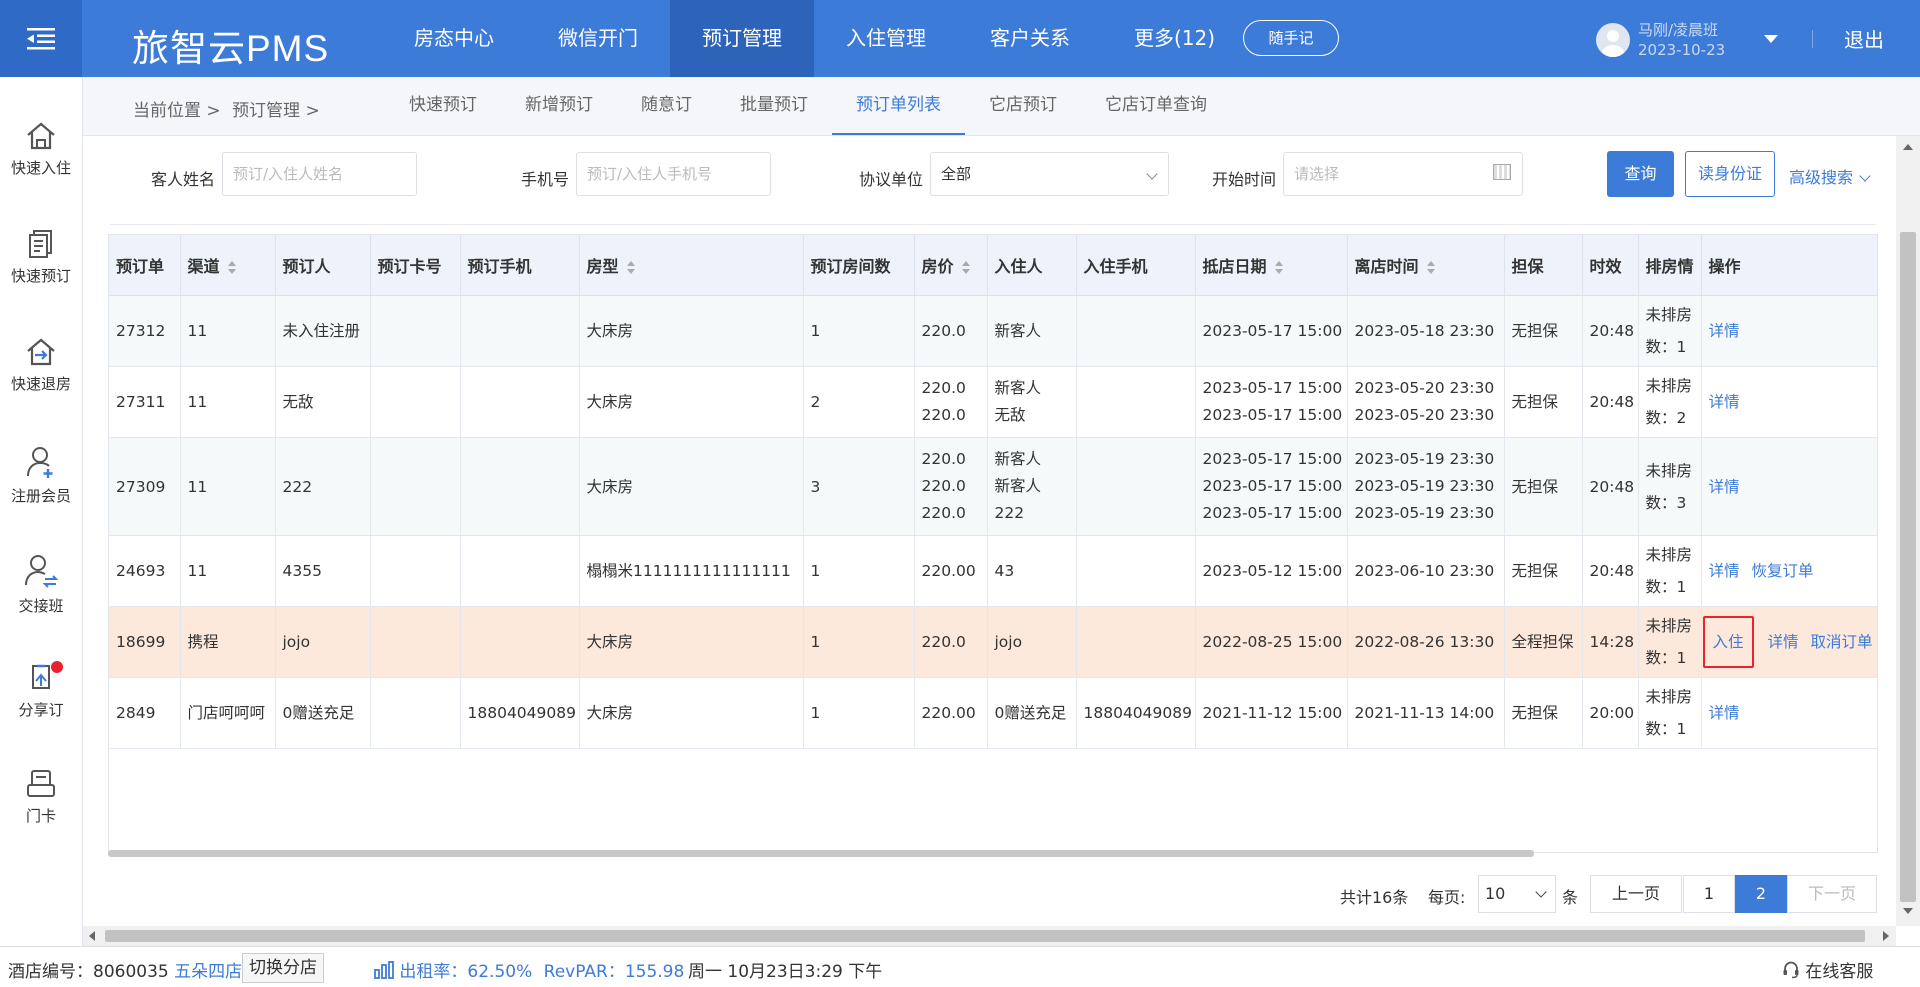  I want to click on cell-booking-id: 27312, so click(145, 331).